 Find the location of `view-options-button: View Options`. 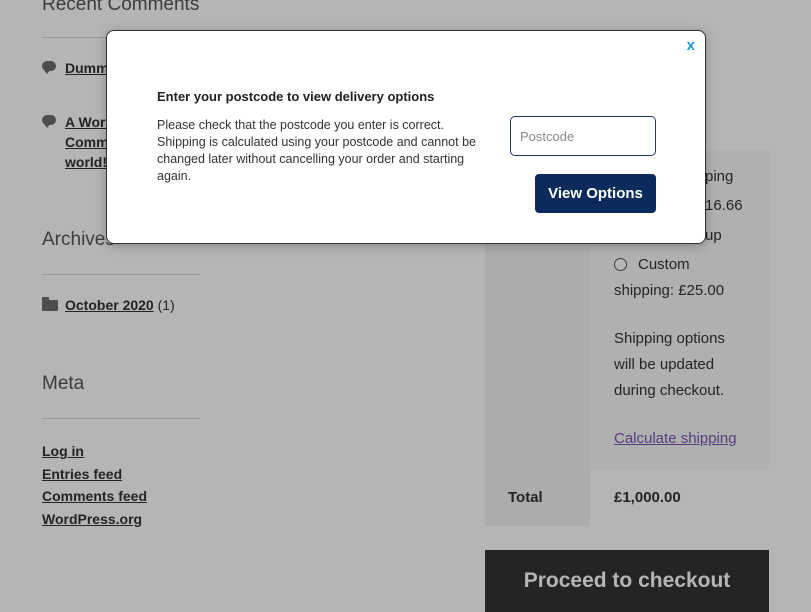

view-options-button: View Options is located at coordinates (595, 193).